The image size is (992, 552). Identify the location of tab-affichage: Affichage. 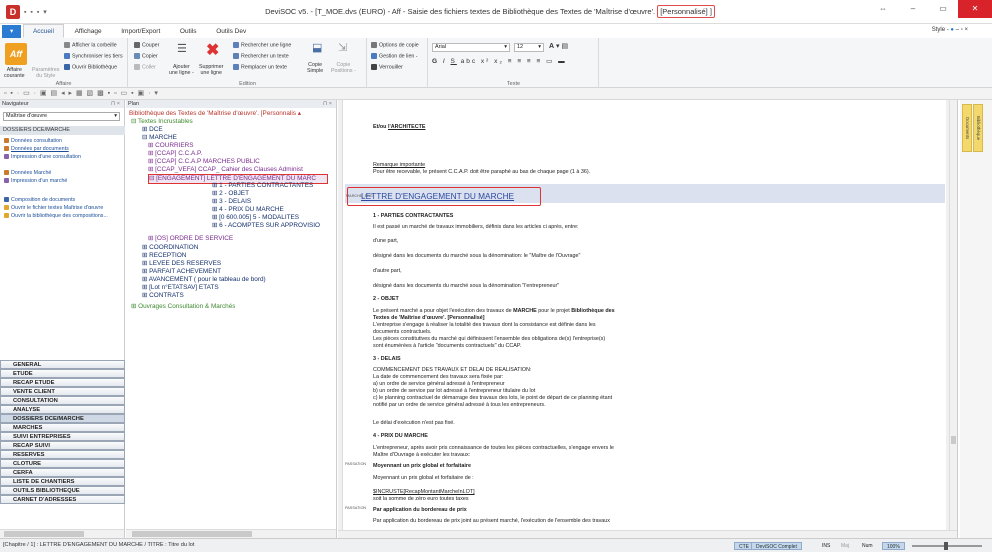
(88, 32).